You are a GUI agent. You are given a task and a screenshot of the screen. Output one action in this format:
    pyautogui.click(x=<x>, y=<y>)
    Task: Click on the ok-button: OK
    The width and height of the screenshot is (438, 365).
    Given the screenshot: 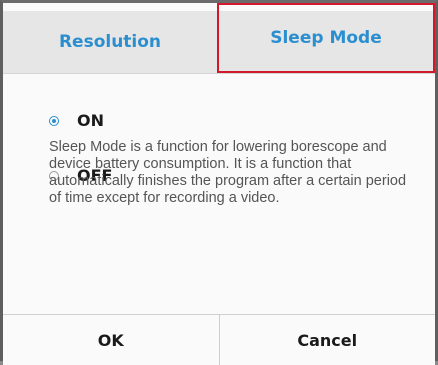 What is the action you would take?
    pyautogui.click(x=111, y=340)
    